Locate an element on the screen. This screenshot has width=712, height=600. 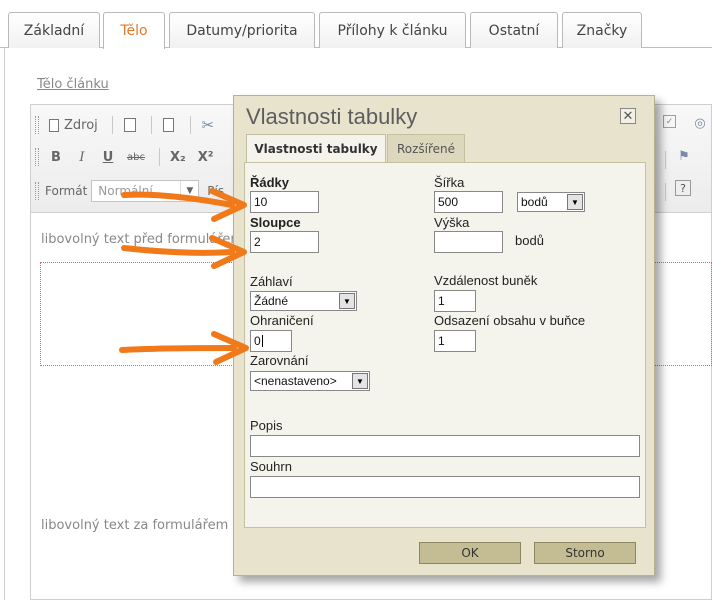
cell-spacing-input: 1 is located at coordinates (455, 301).